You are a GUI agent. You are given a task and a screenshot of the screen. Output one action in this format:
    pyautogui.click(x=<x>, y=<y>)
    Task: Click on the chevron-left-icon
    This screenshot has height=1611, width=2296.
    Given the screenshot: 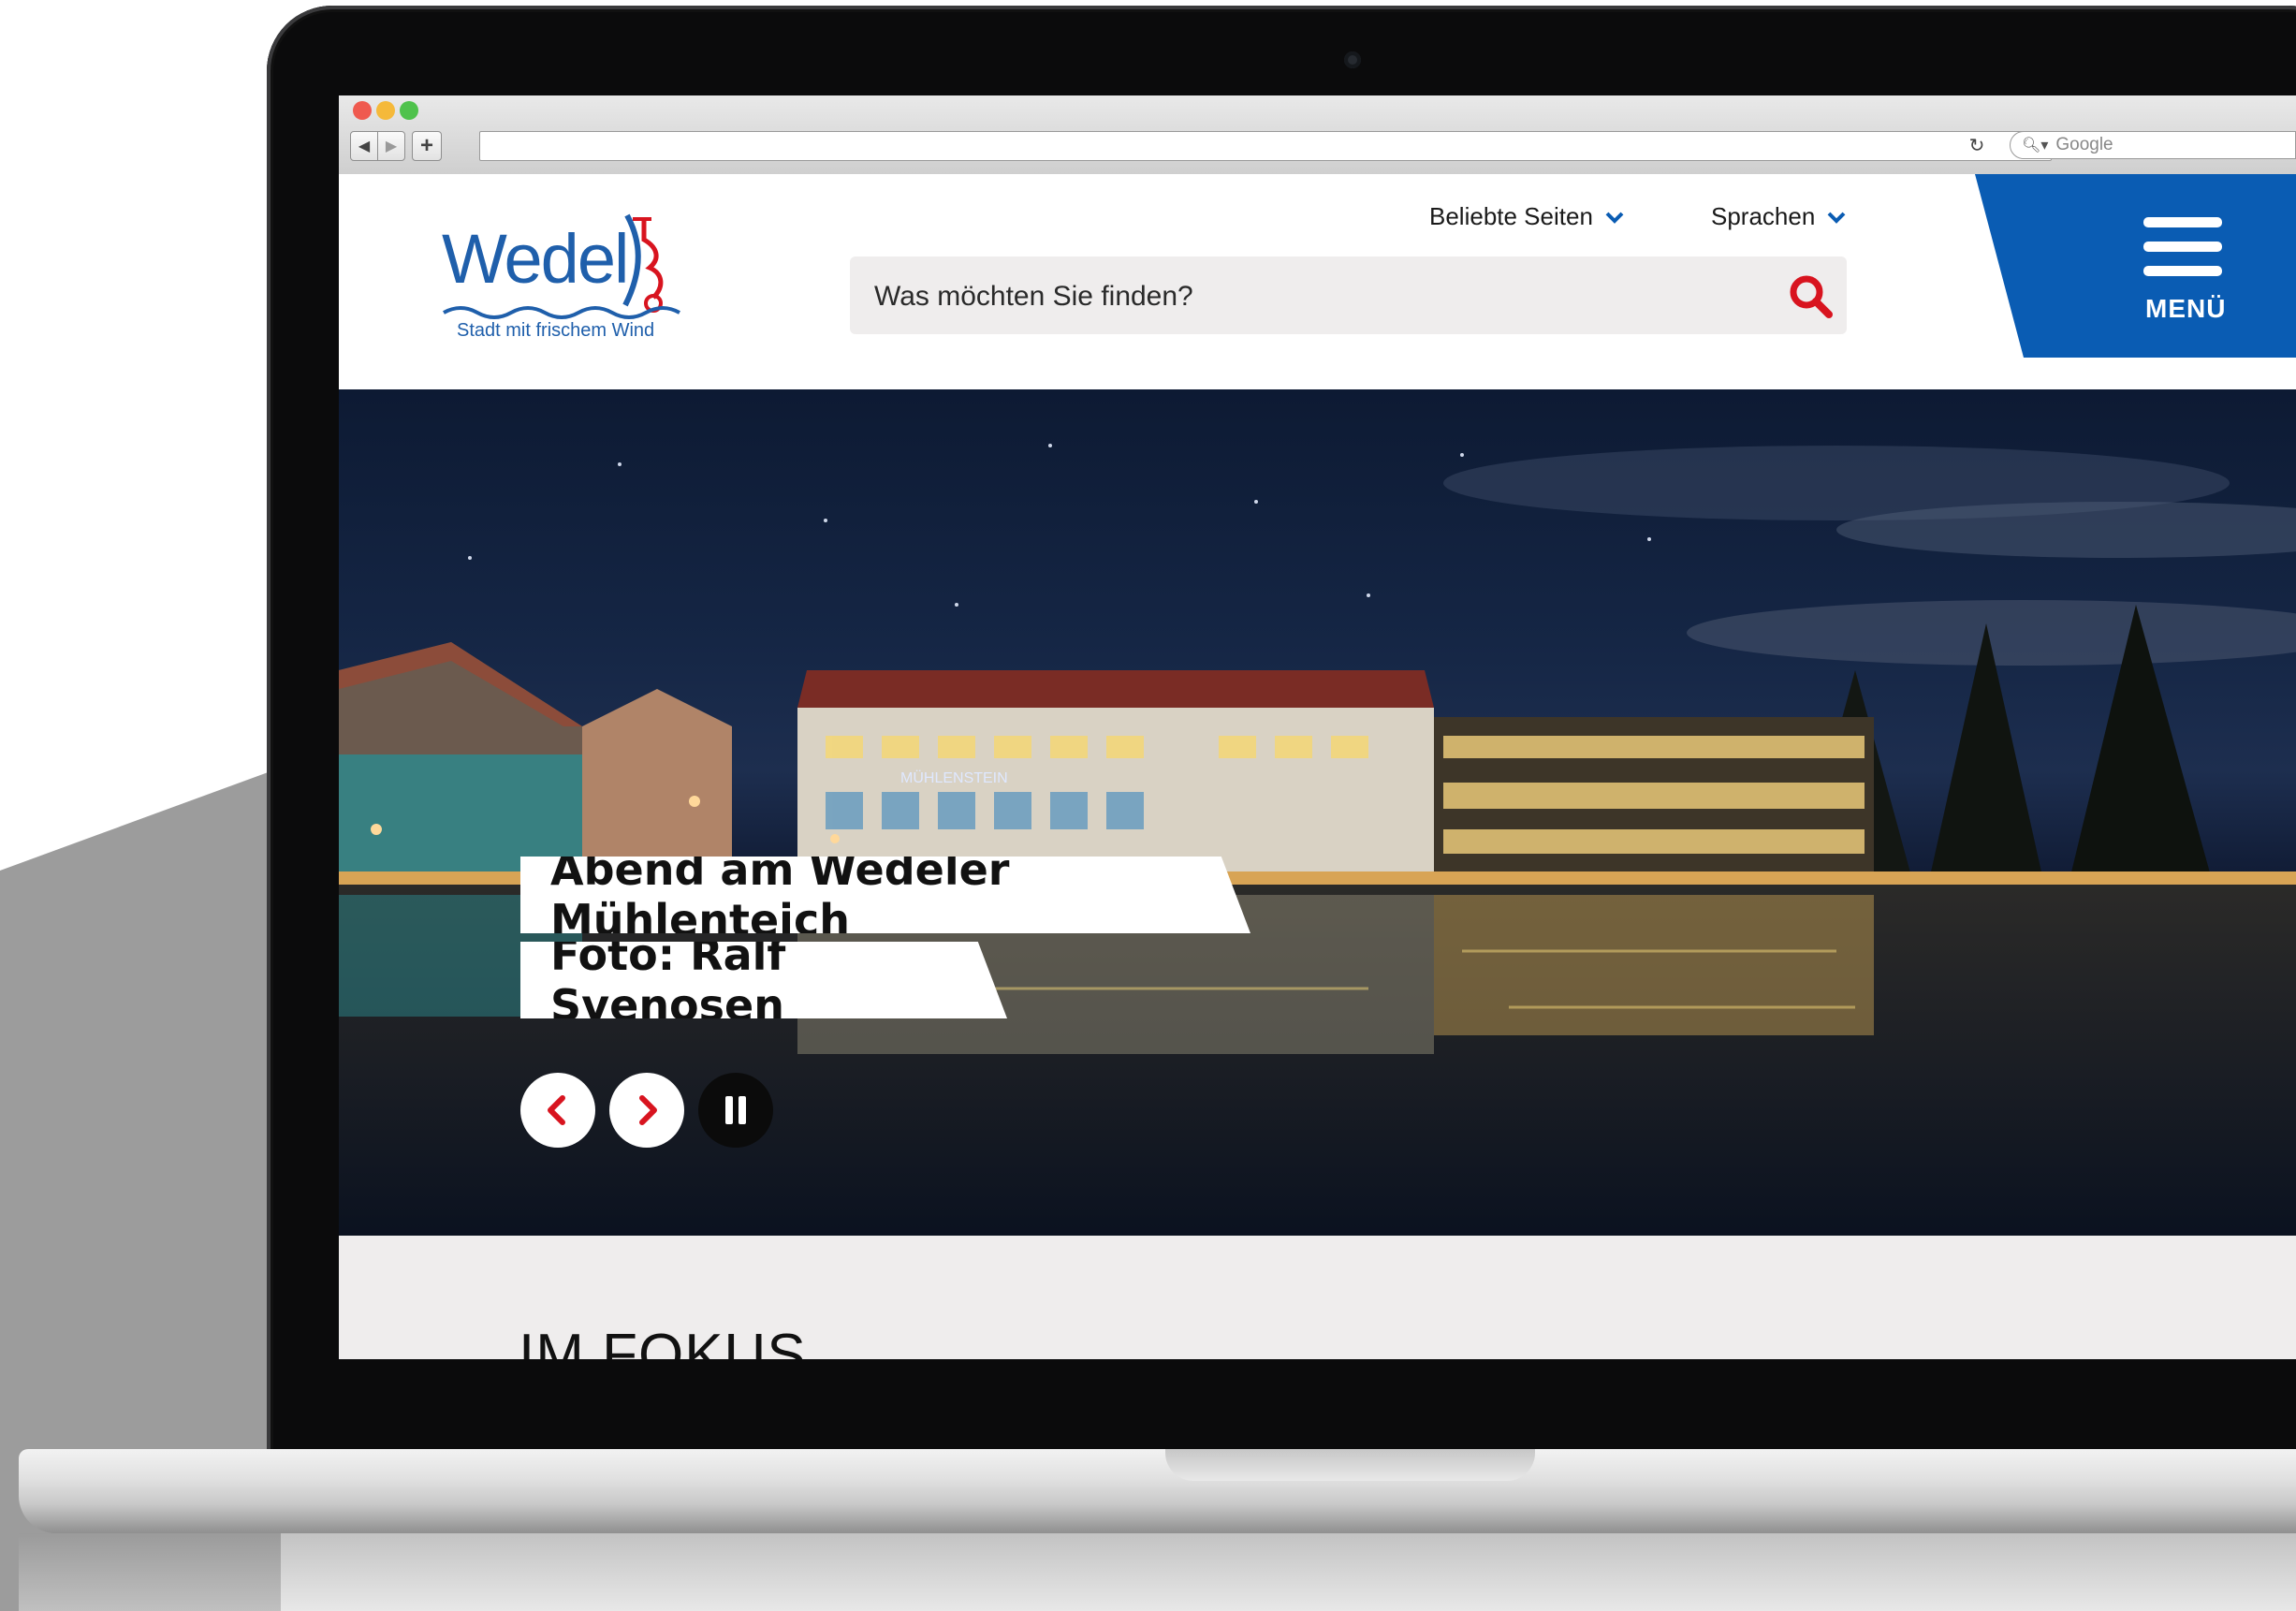 What is the action you would take?
    pyautogui.click(x=556, y=1110)
    